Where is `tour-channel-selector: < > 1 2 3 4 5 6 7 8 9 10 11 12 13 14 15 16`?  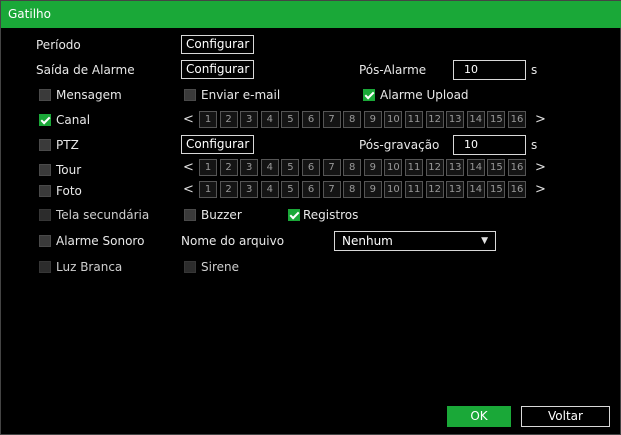 tour-channel-selector: < > 1 2 3 4 5 6 7 8 9 10 11 12 13 14 15 16 is located at coordinates (366, 167).